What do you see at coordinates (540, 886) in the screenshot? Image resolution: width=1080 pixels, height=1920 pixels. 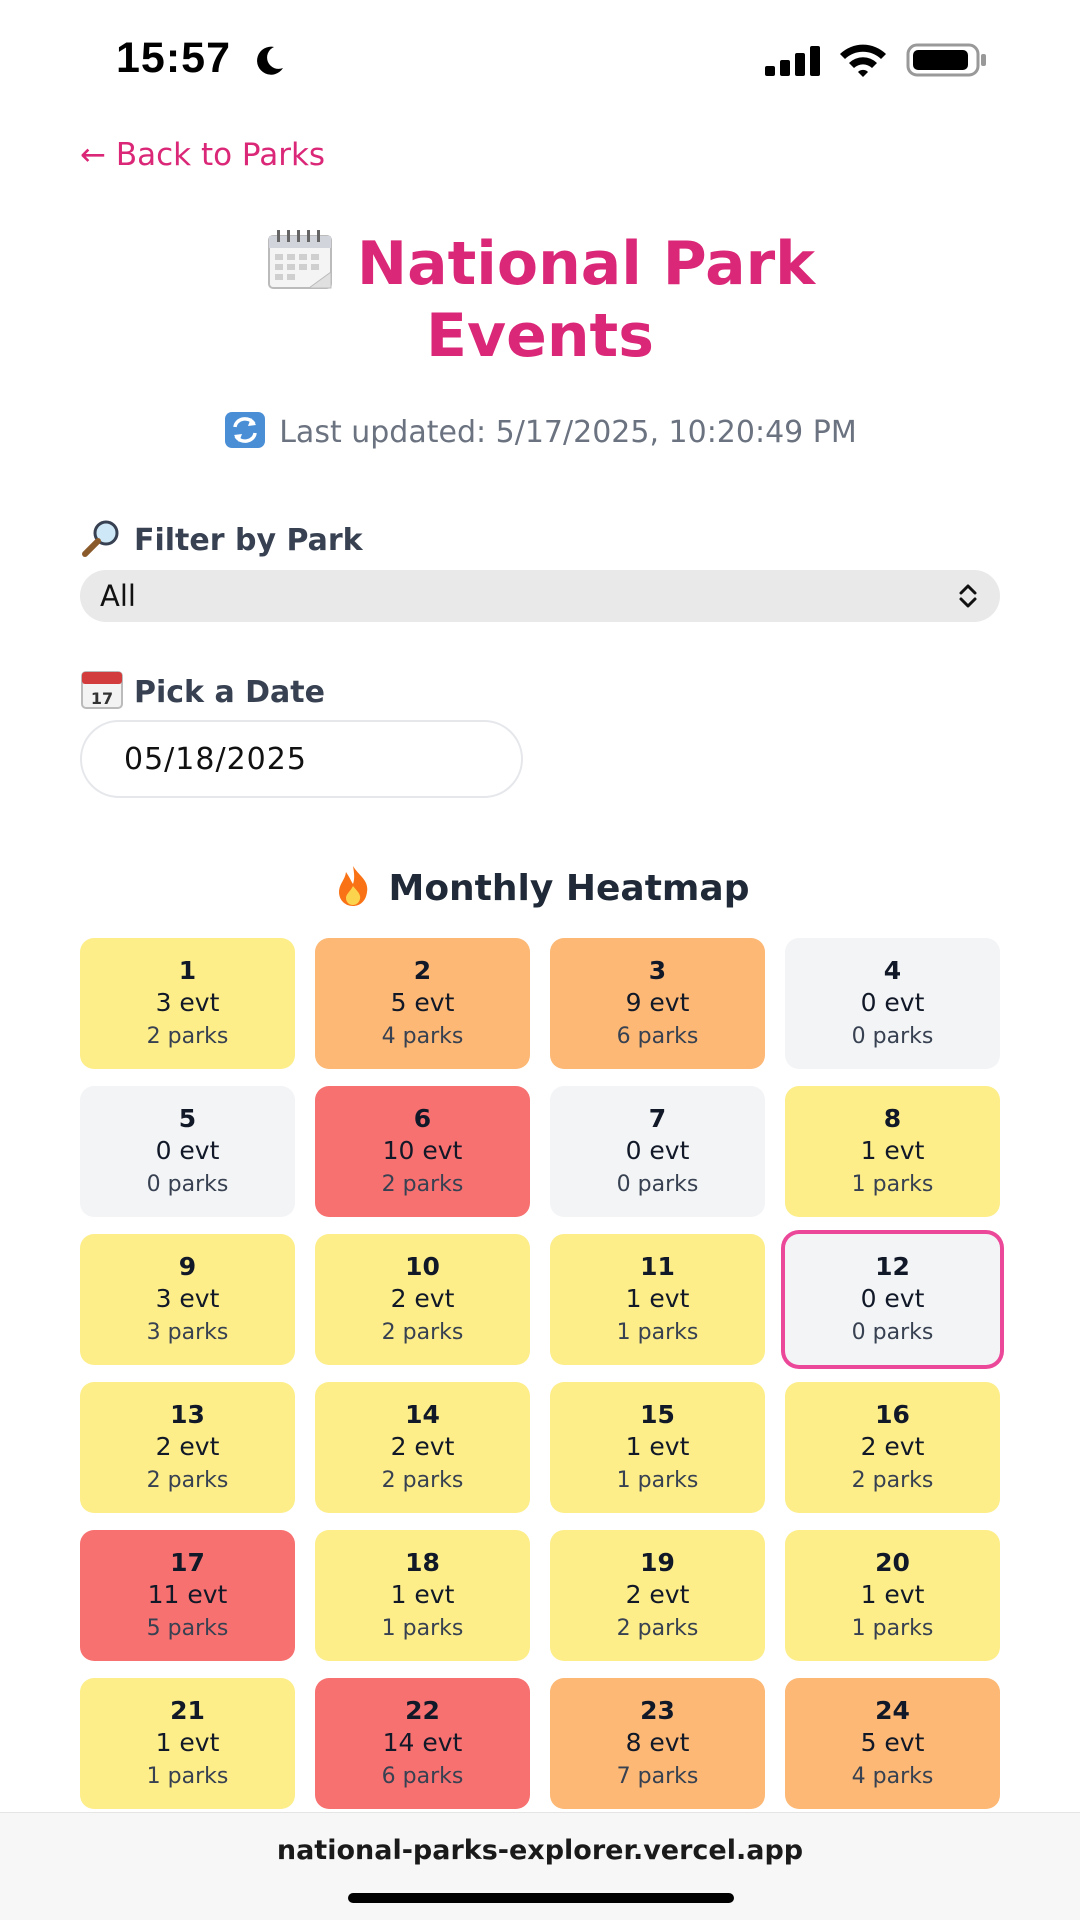 I see `heatmap-title: Monthly Heatmap` at bounding box center [540, 886].